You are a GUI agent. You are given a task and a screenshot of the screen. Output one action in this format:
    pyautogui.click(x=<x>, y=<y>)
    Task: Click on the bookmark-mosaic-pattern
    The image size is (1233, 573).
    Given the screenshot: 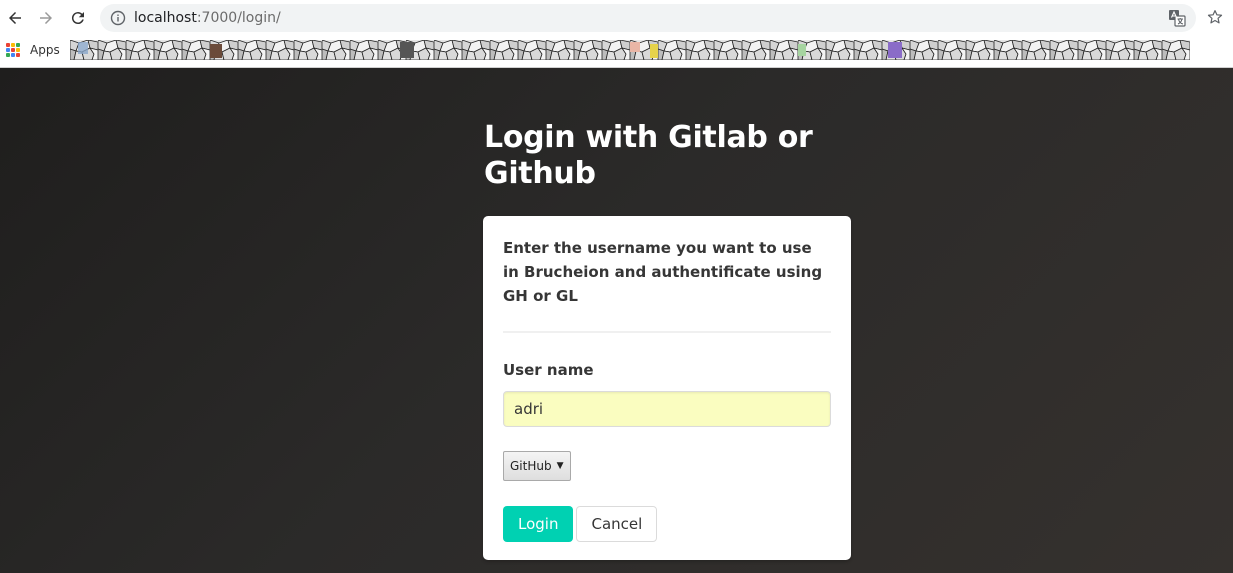 What is the action you would take?
    pyautogui.click(x=630, y=50)
    